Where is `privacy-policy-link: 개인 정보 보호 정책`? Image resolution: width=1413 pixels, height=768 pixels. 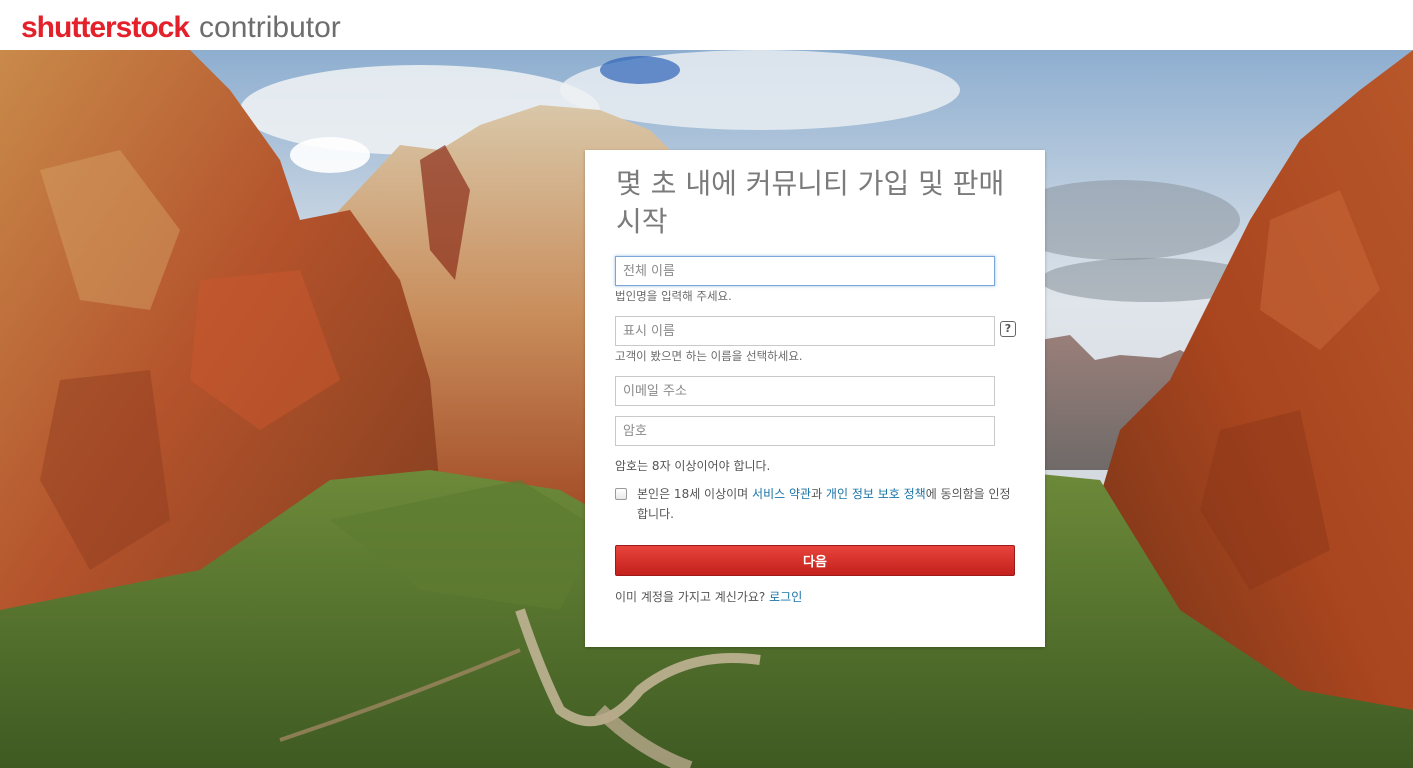 privacy-policy-link: 개인 정보 보호 정책 is located at coordinates (876, 494).